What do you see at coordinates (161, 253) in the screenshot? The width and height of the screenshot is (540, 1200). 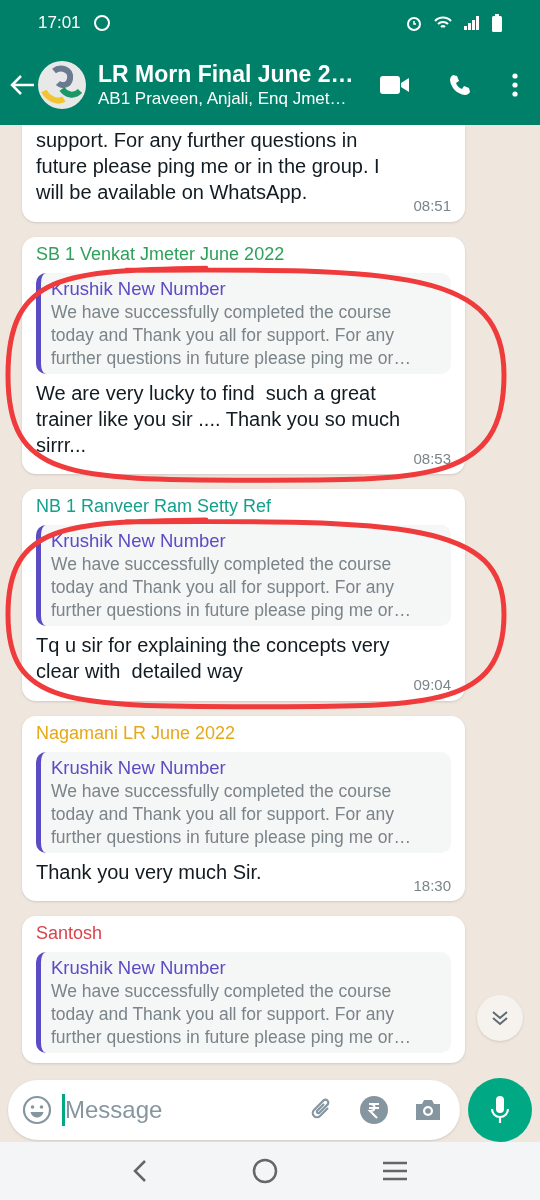 I see `sender-name: SB 1 Venkat Jmeter June 2022` at bounding box center [161, 253].